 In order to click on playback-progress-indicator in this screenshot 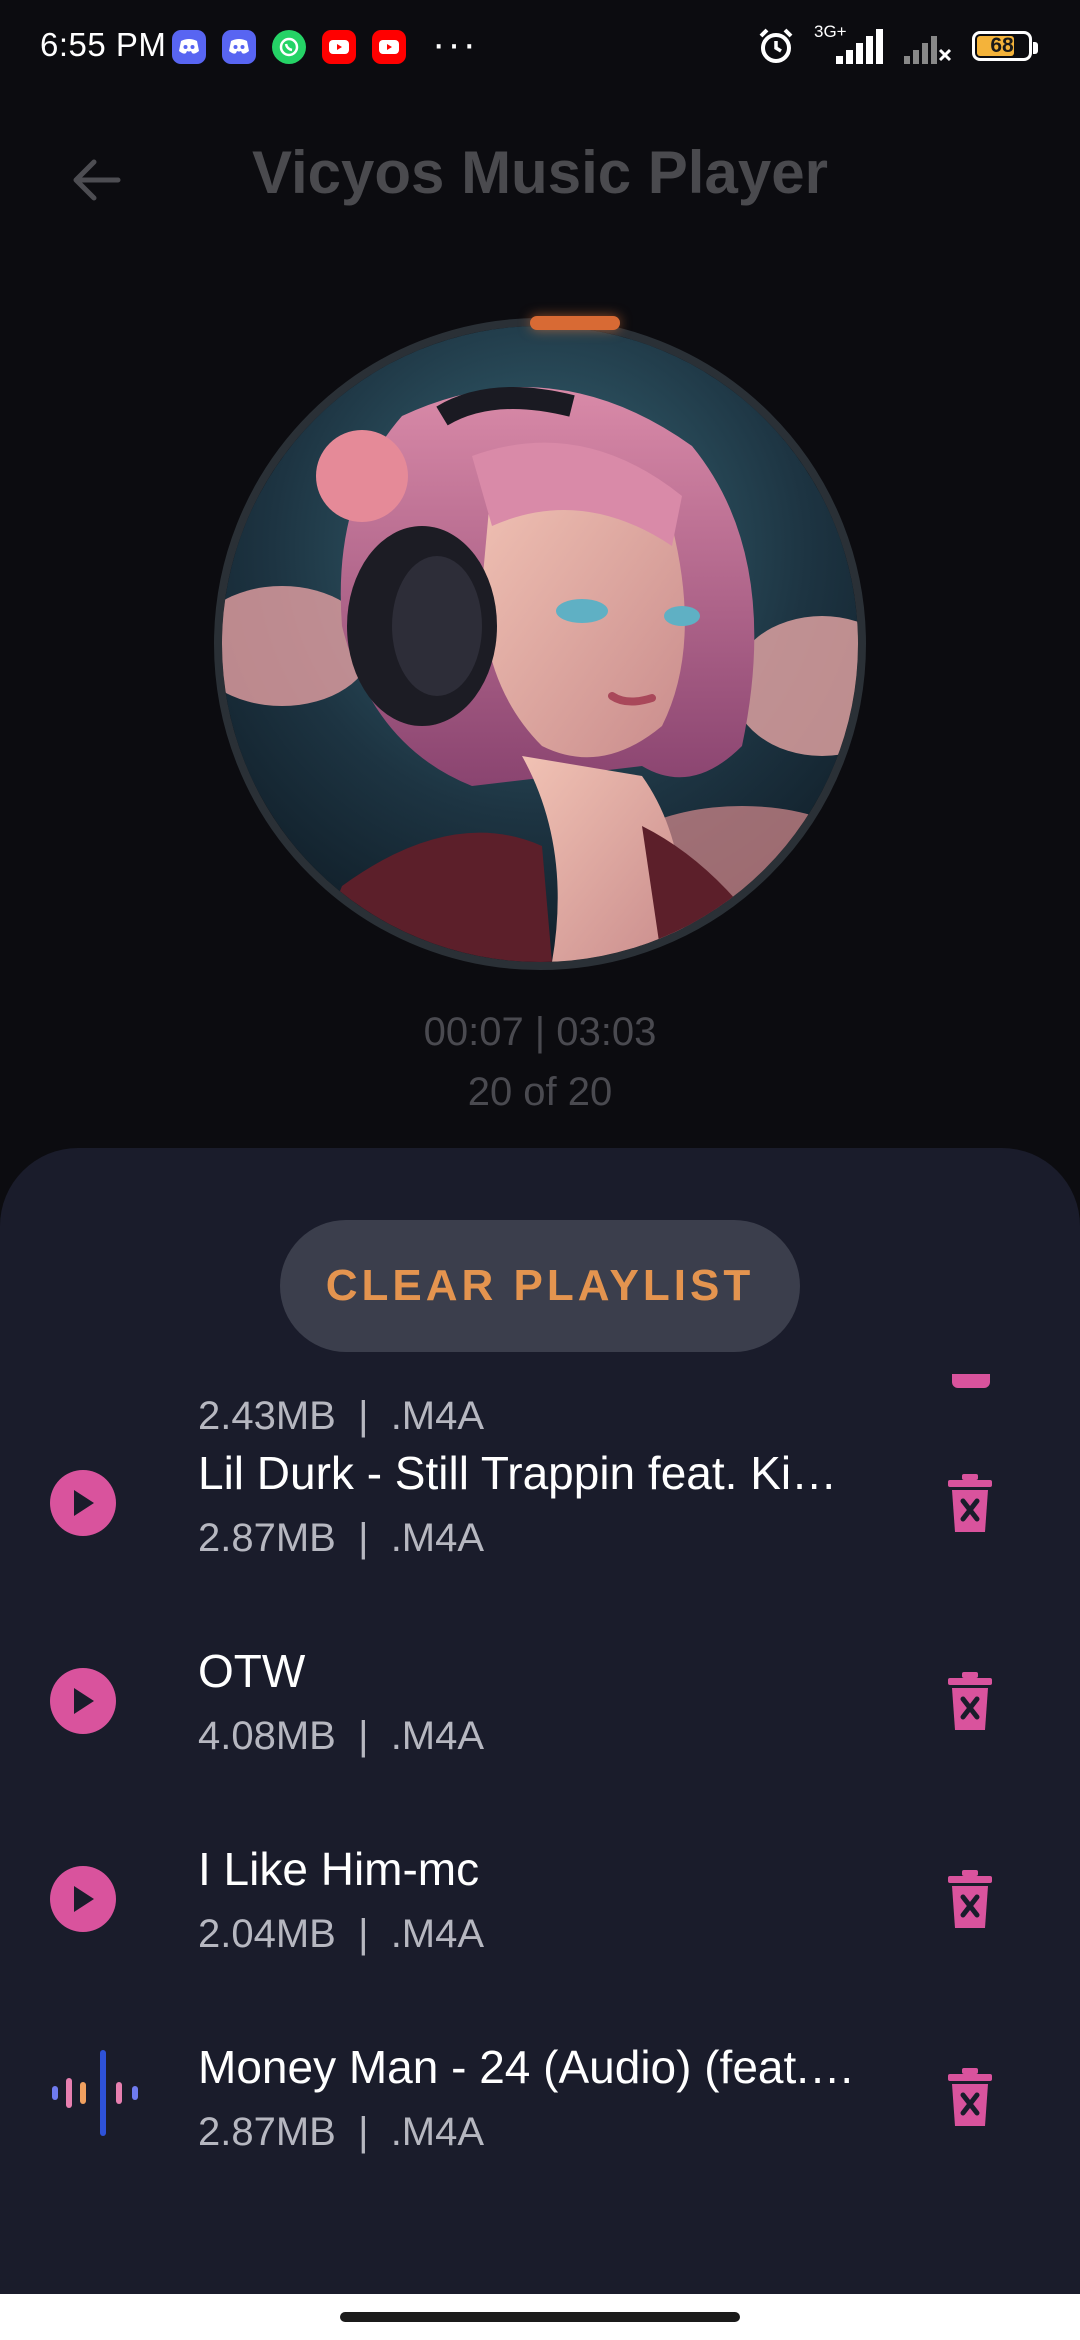, I will do `click(575, 323)`.